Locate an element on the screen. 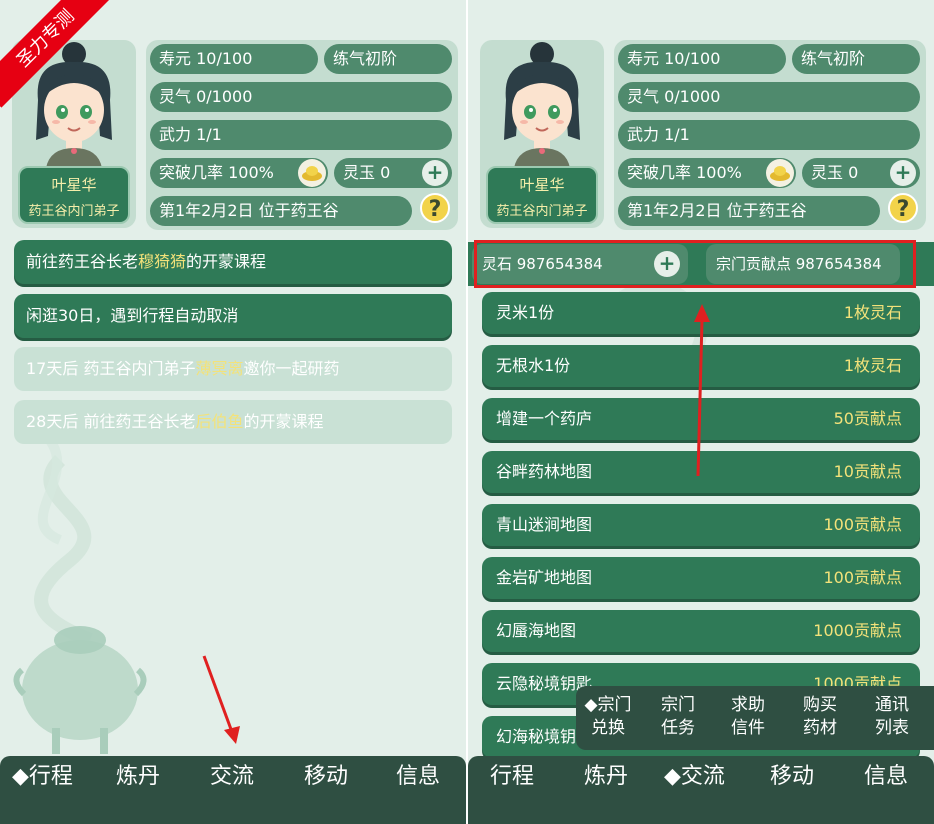 This screenshot has height=824, width=934. submenu-buy-herbs: 购买 药材 is located at coordinates (820, 717).